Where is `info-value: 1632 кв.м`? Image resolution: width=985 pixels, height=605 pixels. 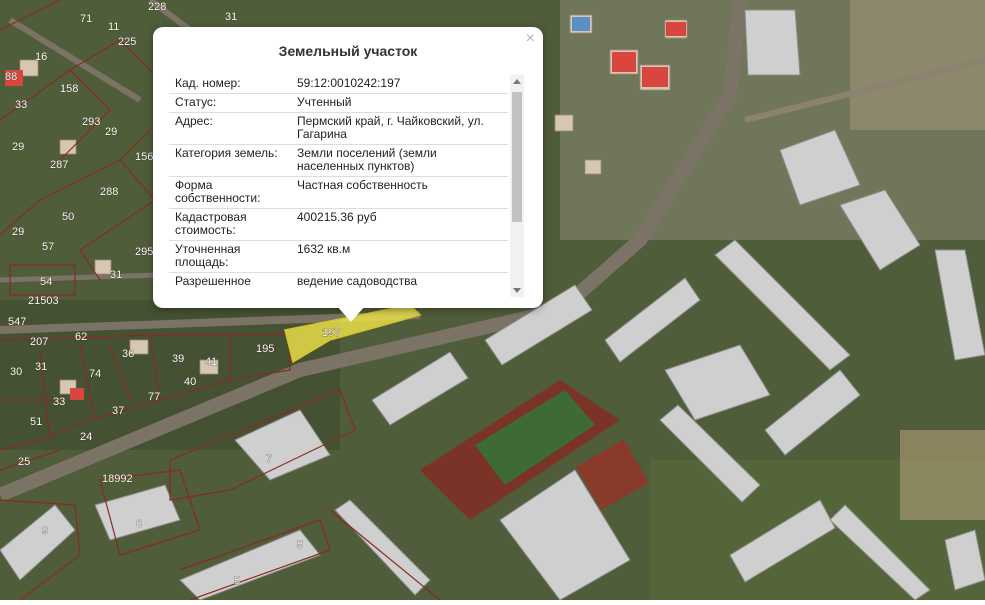 info-value: 1632 кв.м is located at coordinates (399, 256).